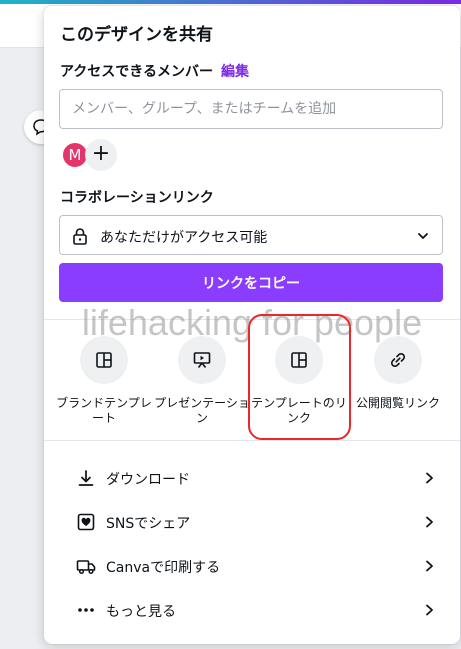  Describe the element at coordinates (230, 2) in the screenshot. I see `top-accent-stripe` at that location.